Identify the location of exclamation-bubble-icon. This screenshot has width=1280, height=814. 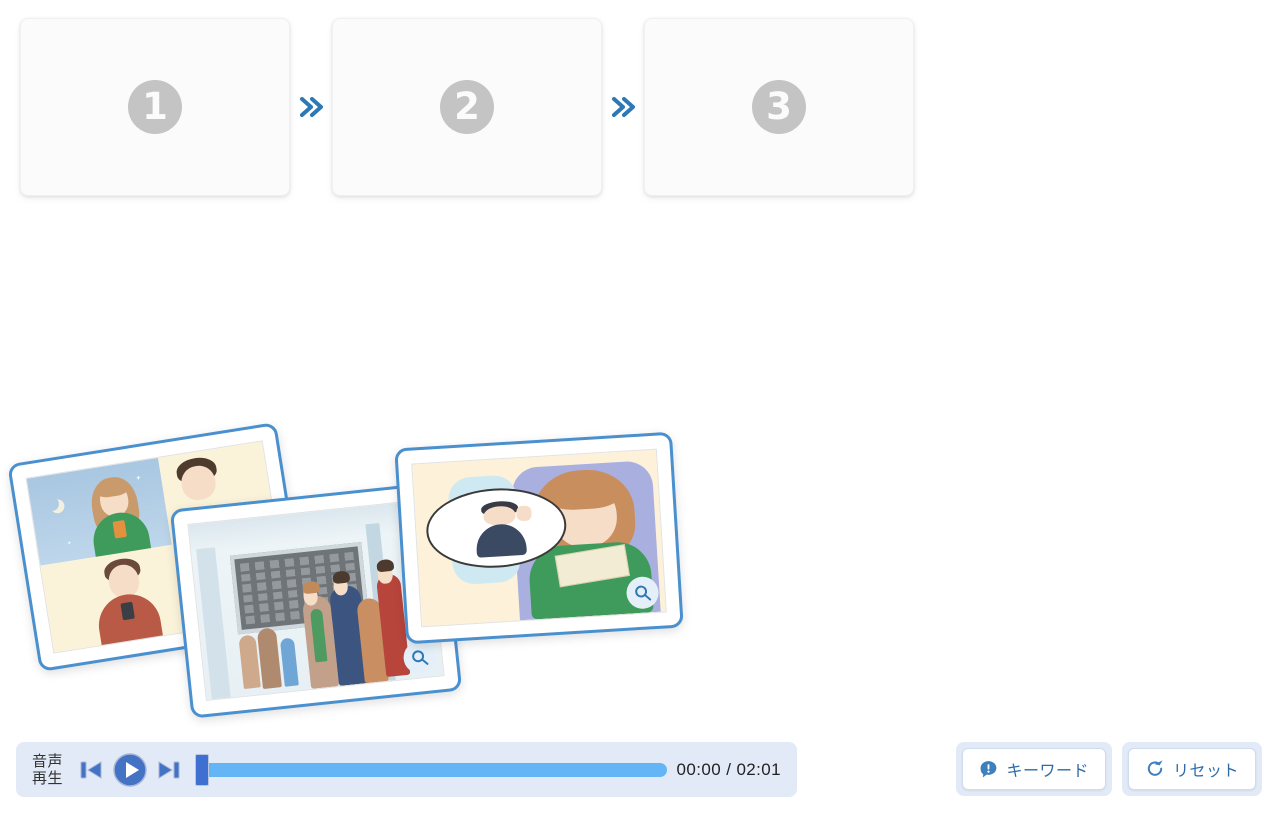
(988, 769).